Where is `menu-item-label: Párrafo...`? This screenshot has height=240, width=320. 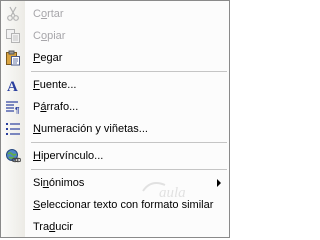
menu-item-label: Párrafo... is located at coordinates (56, 107).